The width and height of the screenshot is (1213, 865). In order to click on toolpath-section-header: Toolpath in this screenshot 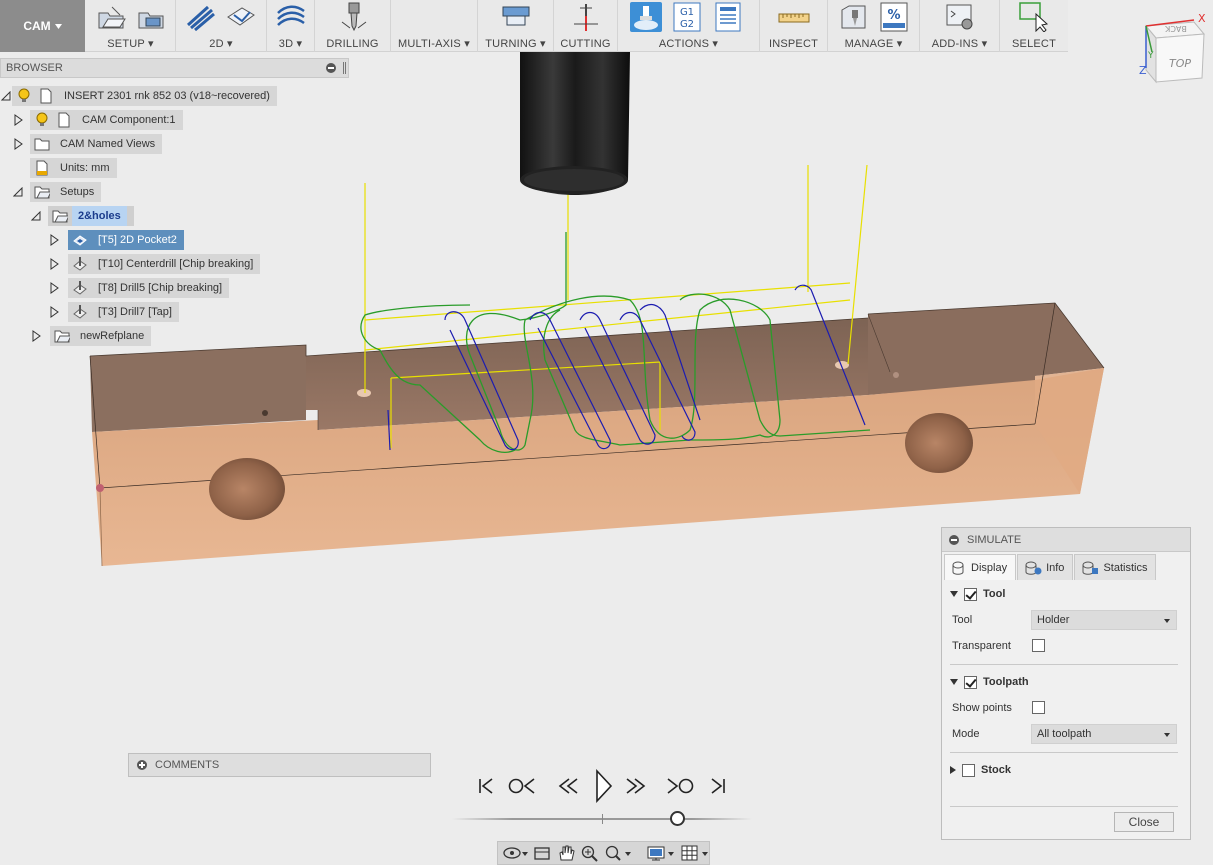, I will do `click(989, 682)`.